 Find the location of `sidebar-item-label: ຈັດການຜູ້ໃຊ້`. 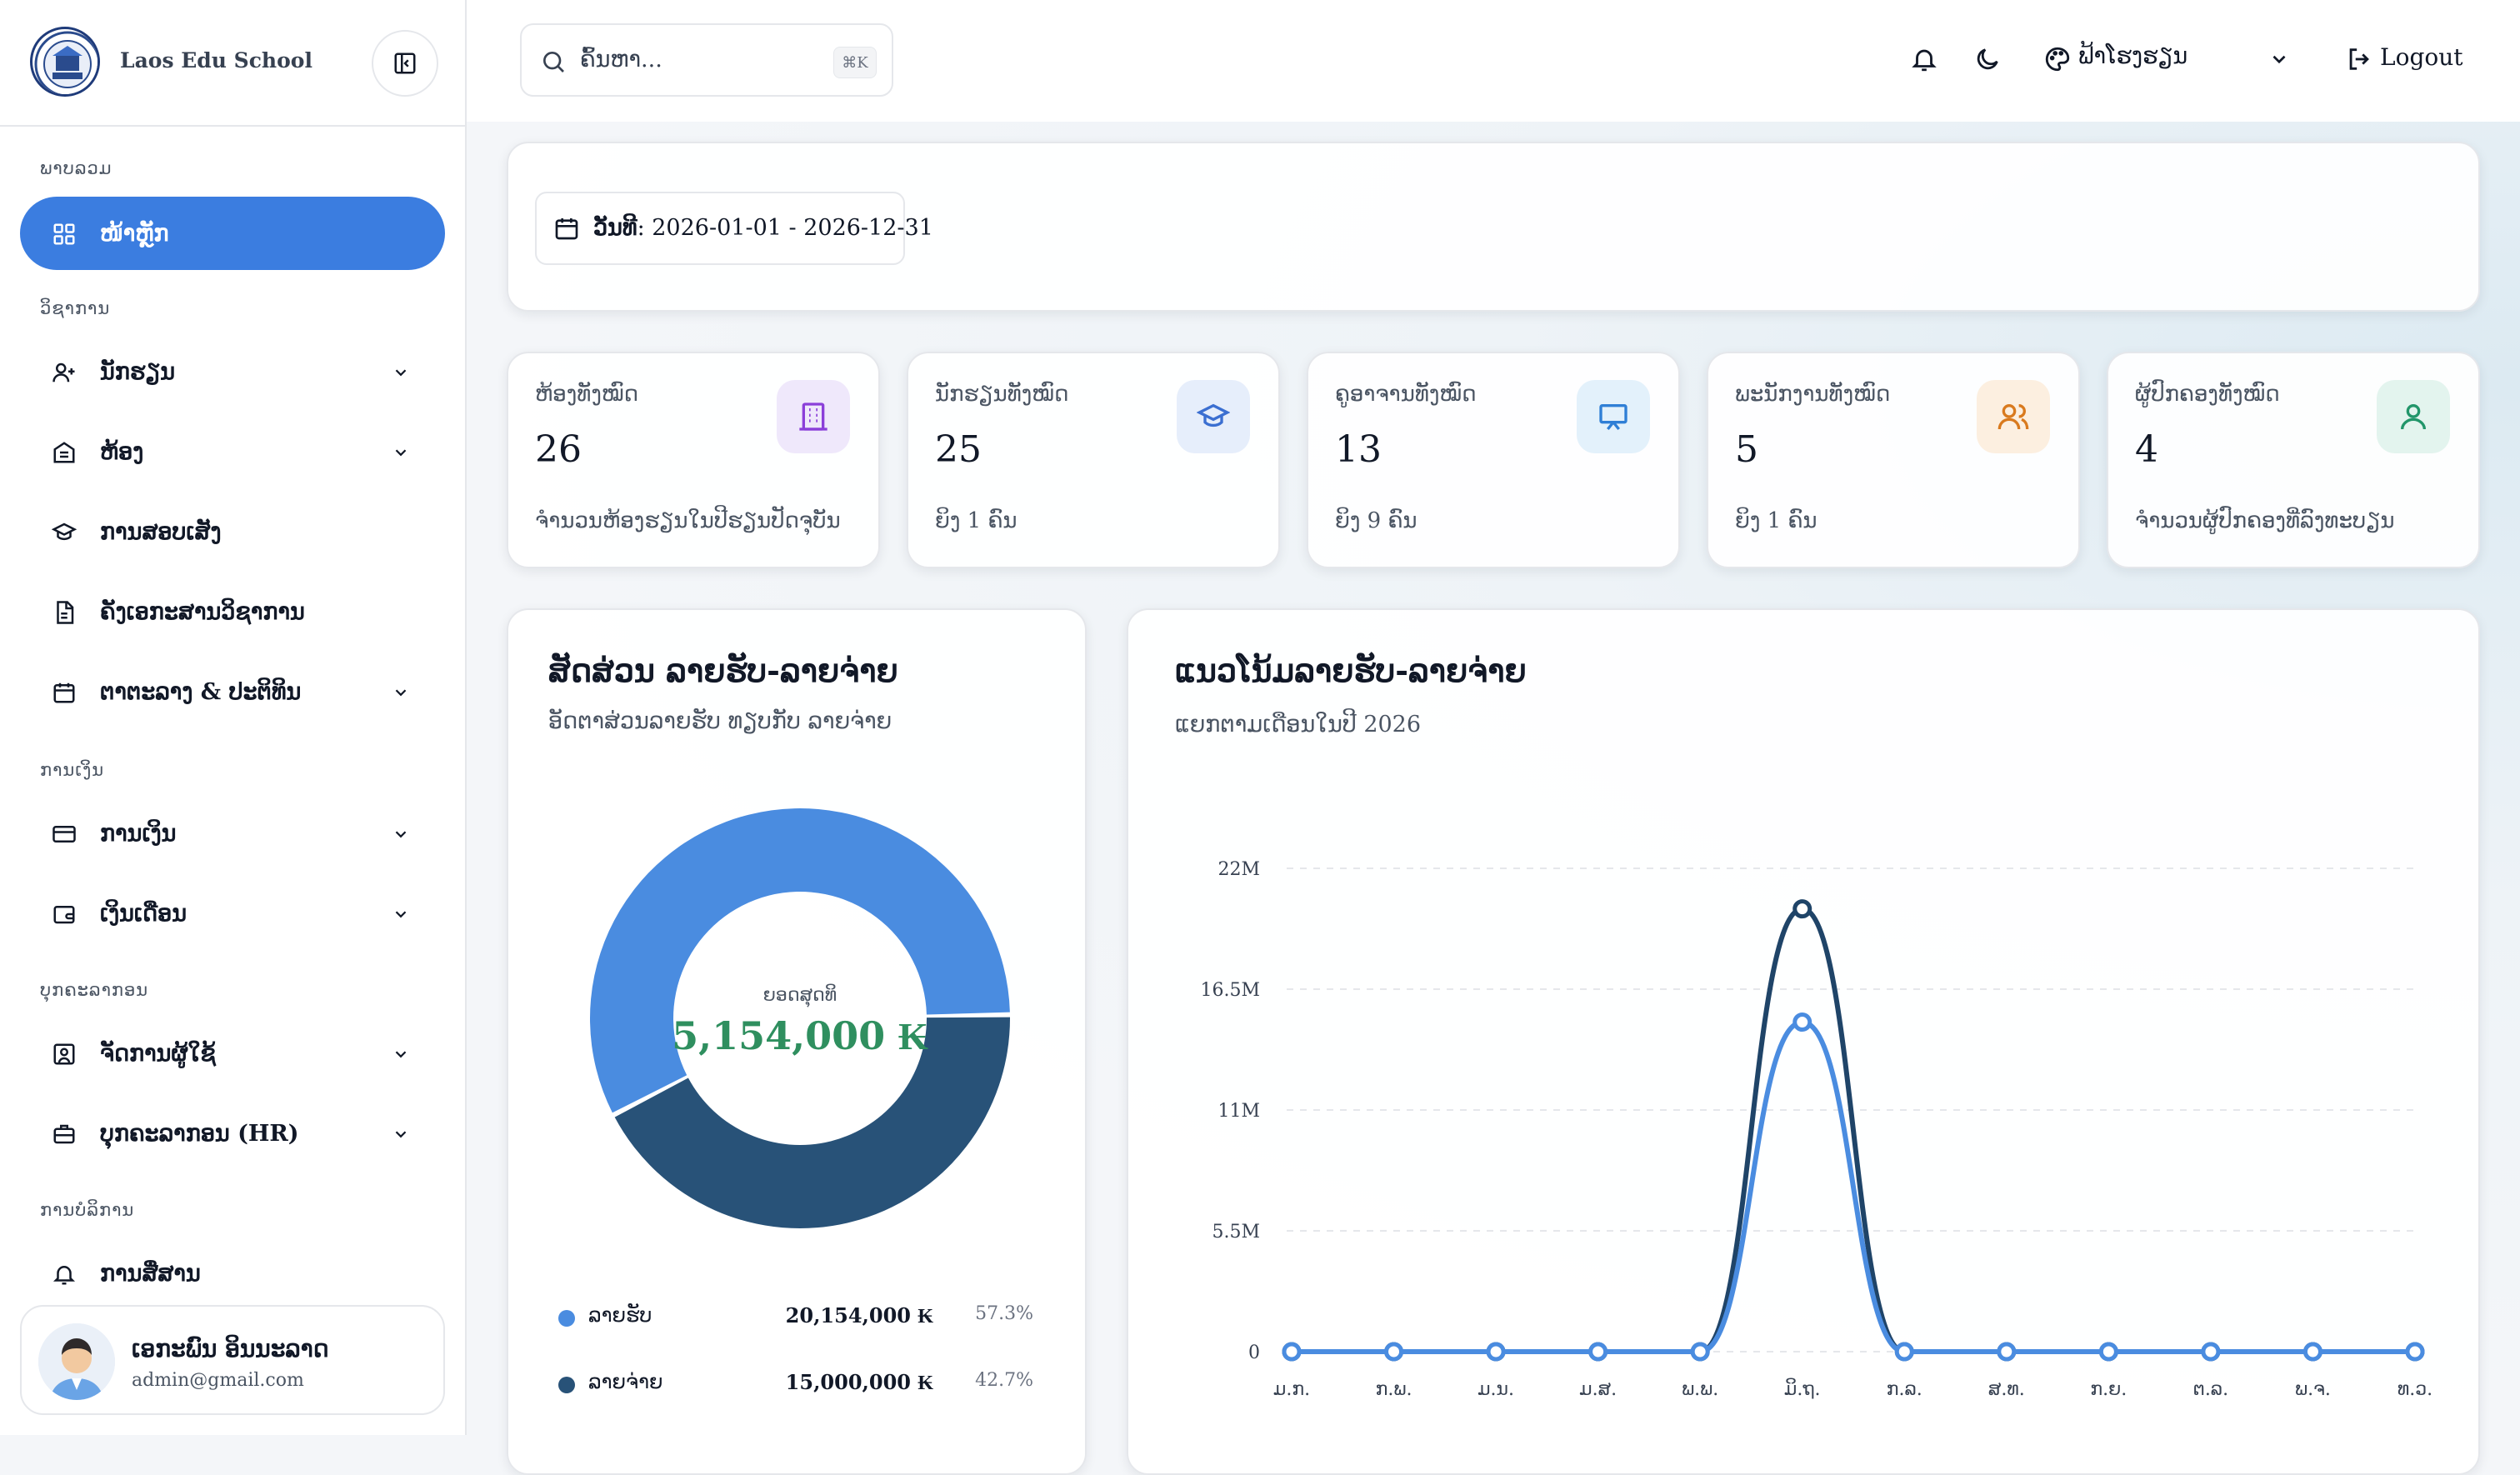

sidebar-item-label: ຈັດການຜູ້ໃຊ້ is located at coordinates (158, 1053).